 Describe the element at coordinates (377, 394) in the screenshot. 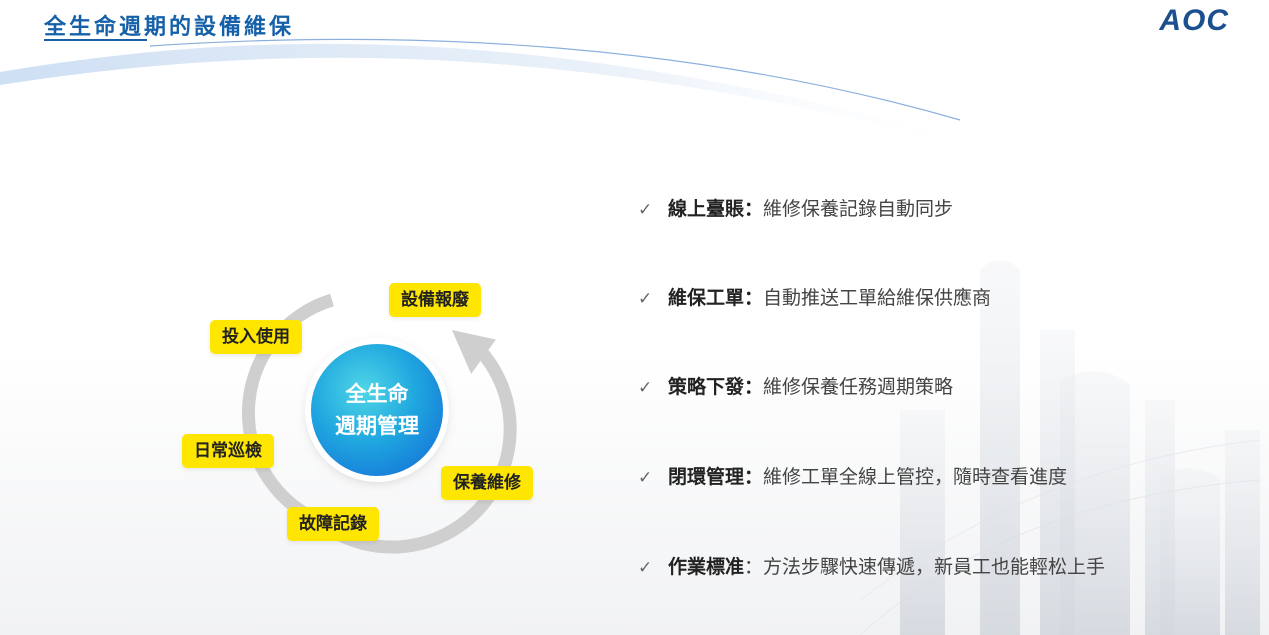

I see `center-text-line1: 全生命` at that location.